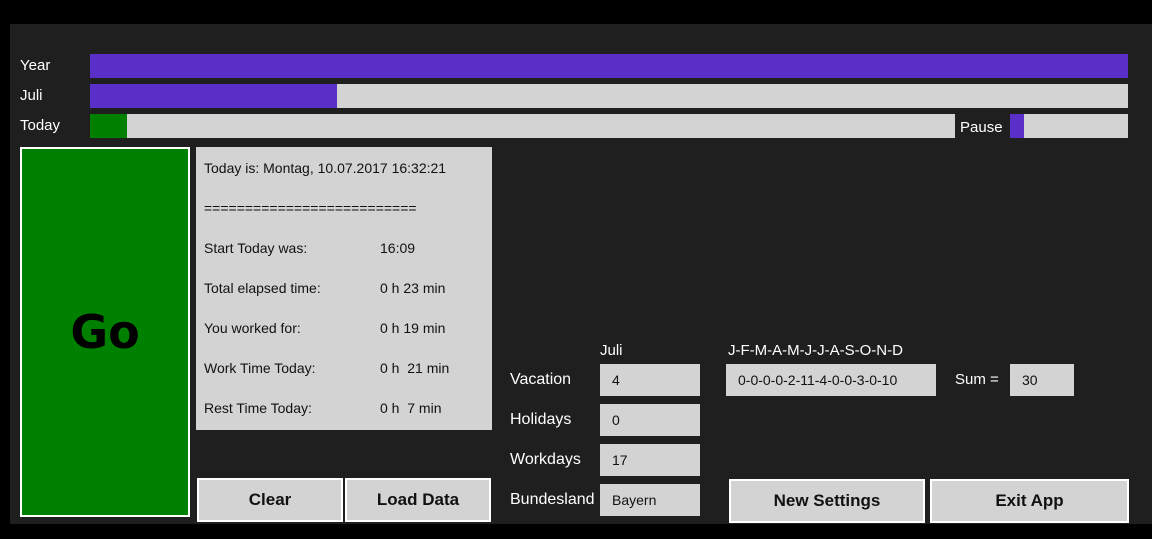 The width and height of the screenshot is (1152, 539). What do you see at coordinates (552, 499) in the screenshot?
I see `bundesland-label: Bundesland` at bounding box center [552, 499].